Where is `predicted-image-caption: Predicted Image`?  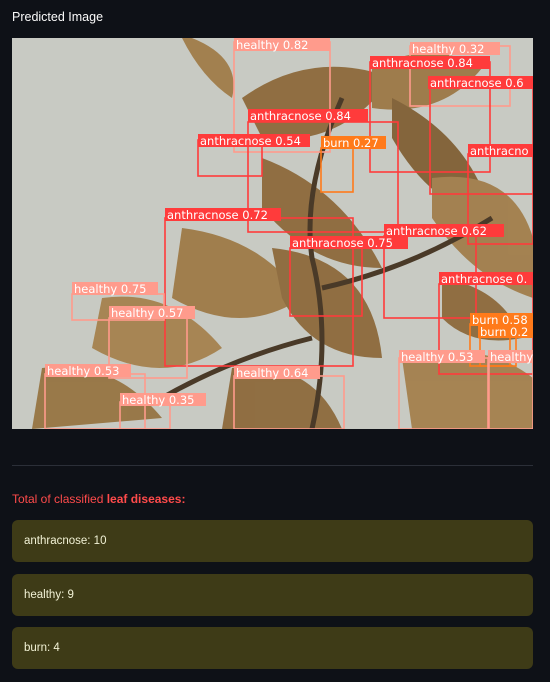
predicted-image-caption: Predicted Image is located at coordinates (58, 17).